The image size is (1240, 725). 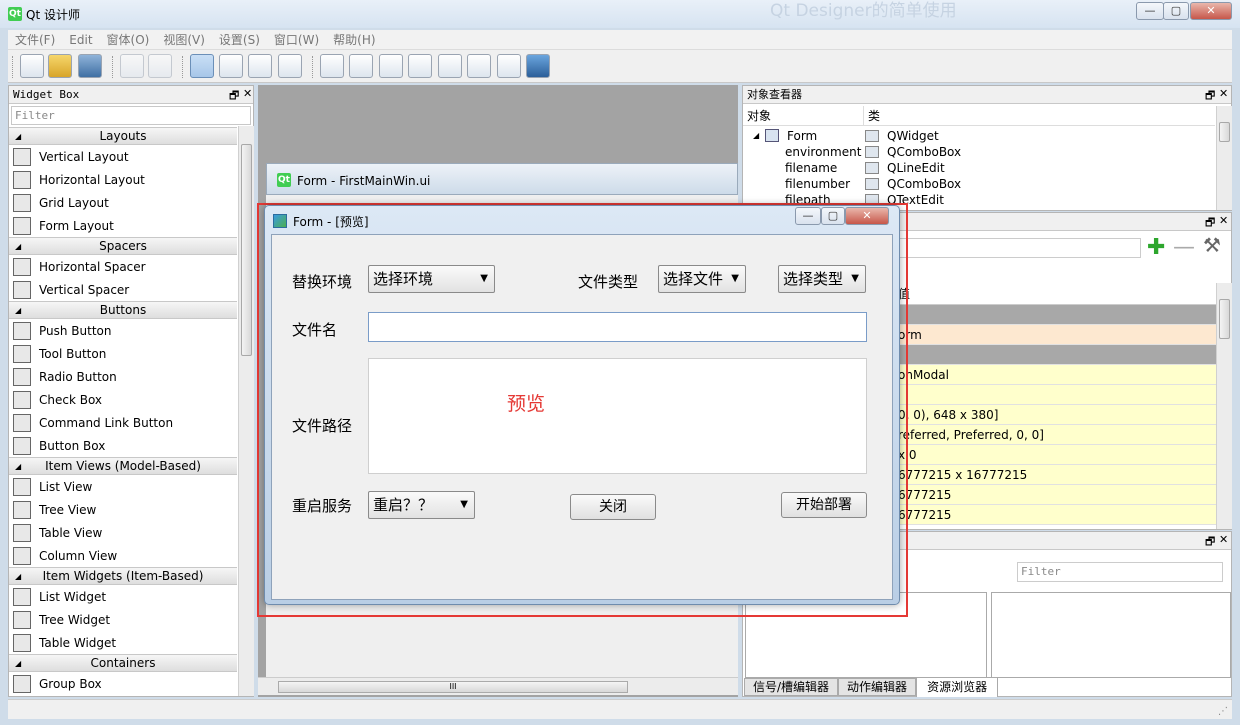 What do you see at coordinates (979, 168) in the screenshot?
I see `object-row: filename QLineEdit` at bounding box center [979, 168].